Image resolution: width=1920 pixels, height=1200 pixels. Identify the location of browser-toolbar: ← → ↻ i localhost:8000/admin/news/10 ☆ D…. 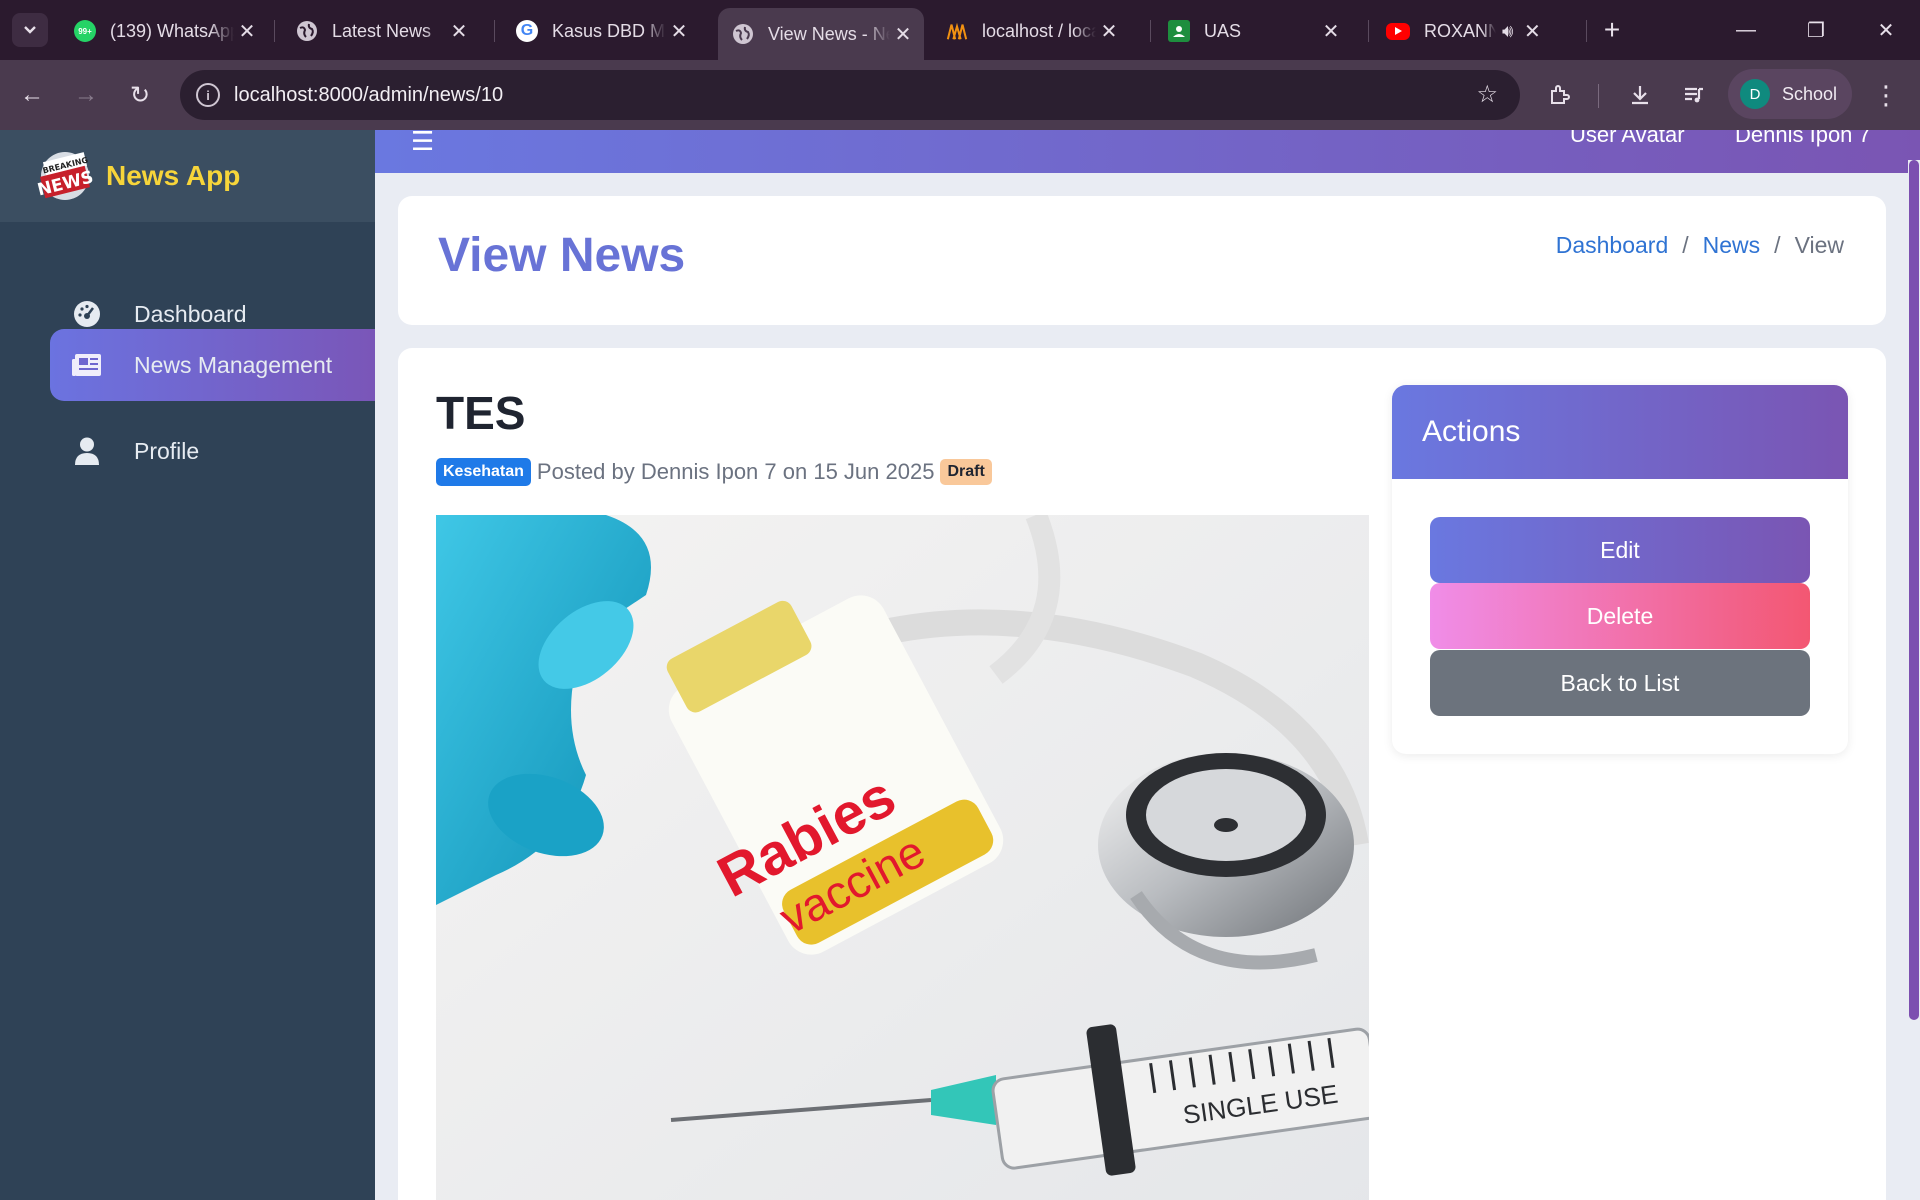
(960, 95).